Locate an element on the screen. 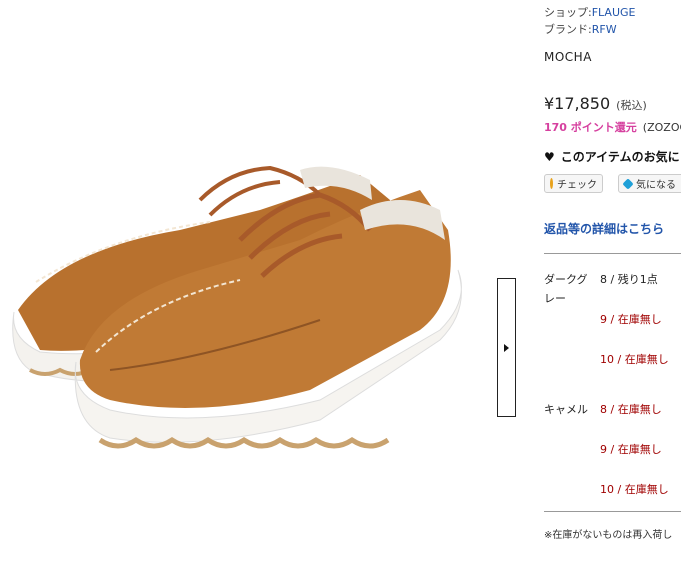 Image resolution: width=681 pixels, height=561 pixels. product-name: MOCHA is located at coordinates (568, 57).